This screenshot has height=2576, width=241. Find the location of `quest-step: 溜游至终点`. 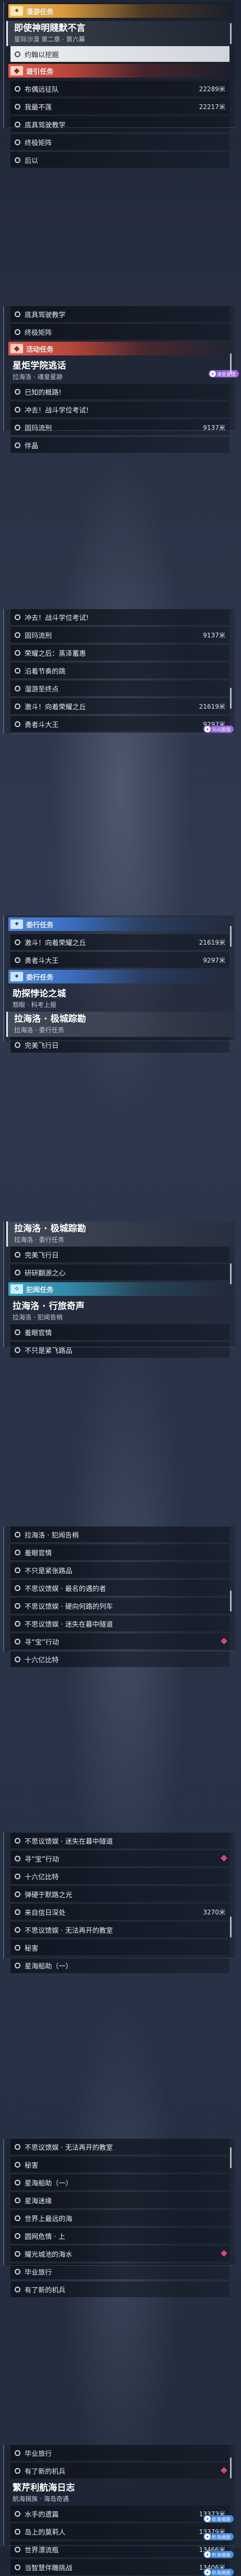

quest-step: 溜游至终点 is located at coordinates (119, 688).